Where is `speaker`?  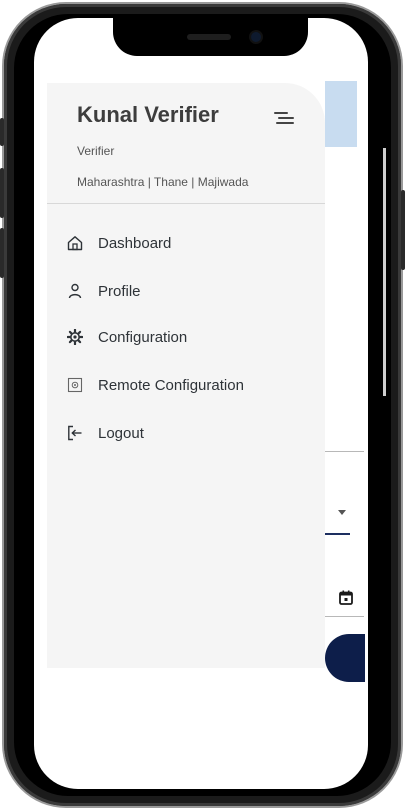
speaker is located at coordinates (209, 37).